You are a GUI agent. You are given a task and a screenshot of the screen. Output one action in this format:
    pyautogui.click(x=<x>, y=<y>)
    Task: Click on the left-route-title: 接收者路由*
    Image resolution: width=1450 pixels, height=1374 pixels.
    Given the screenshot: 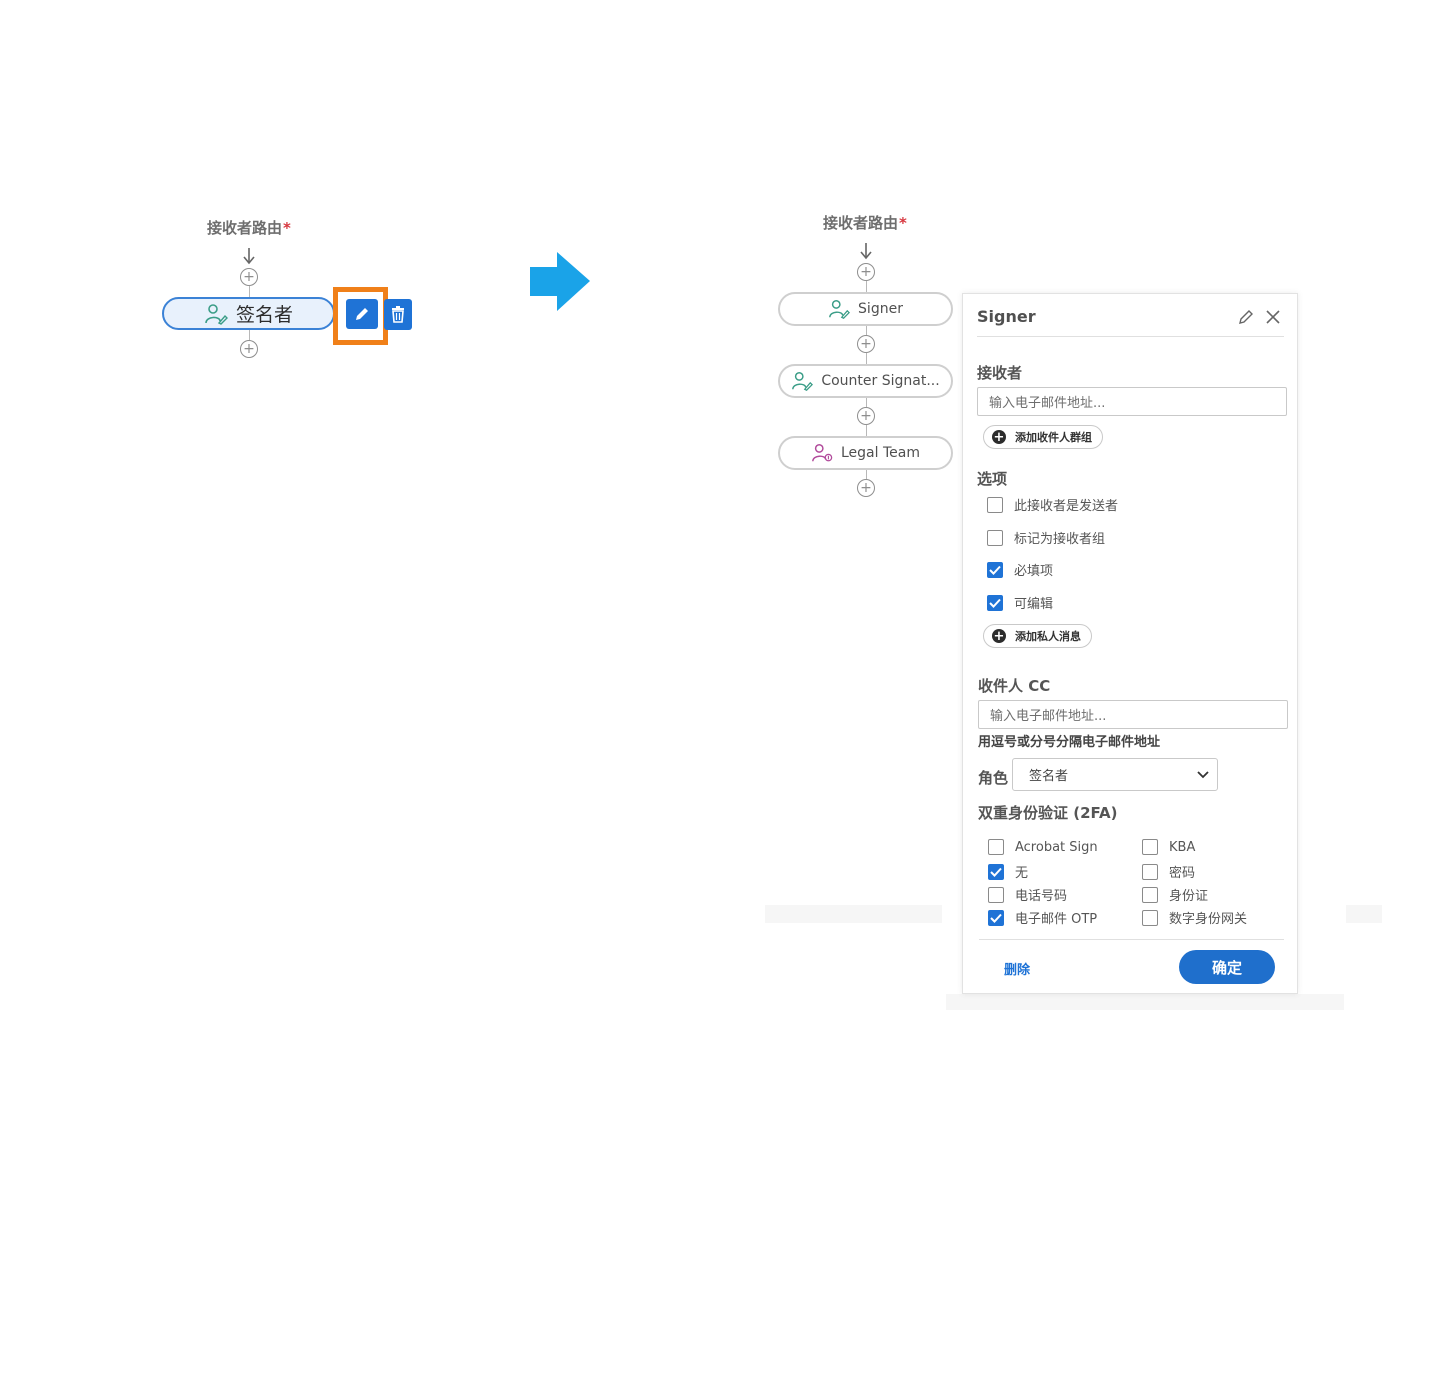 What is the action you would take?
    pyautogui.click(x=249, y=228)
    